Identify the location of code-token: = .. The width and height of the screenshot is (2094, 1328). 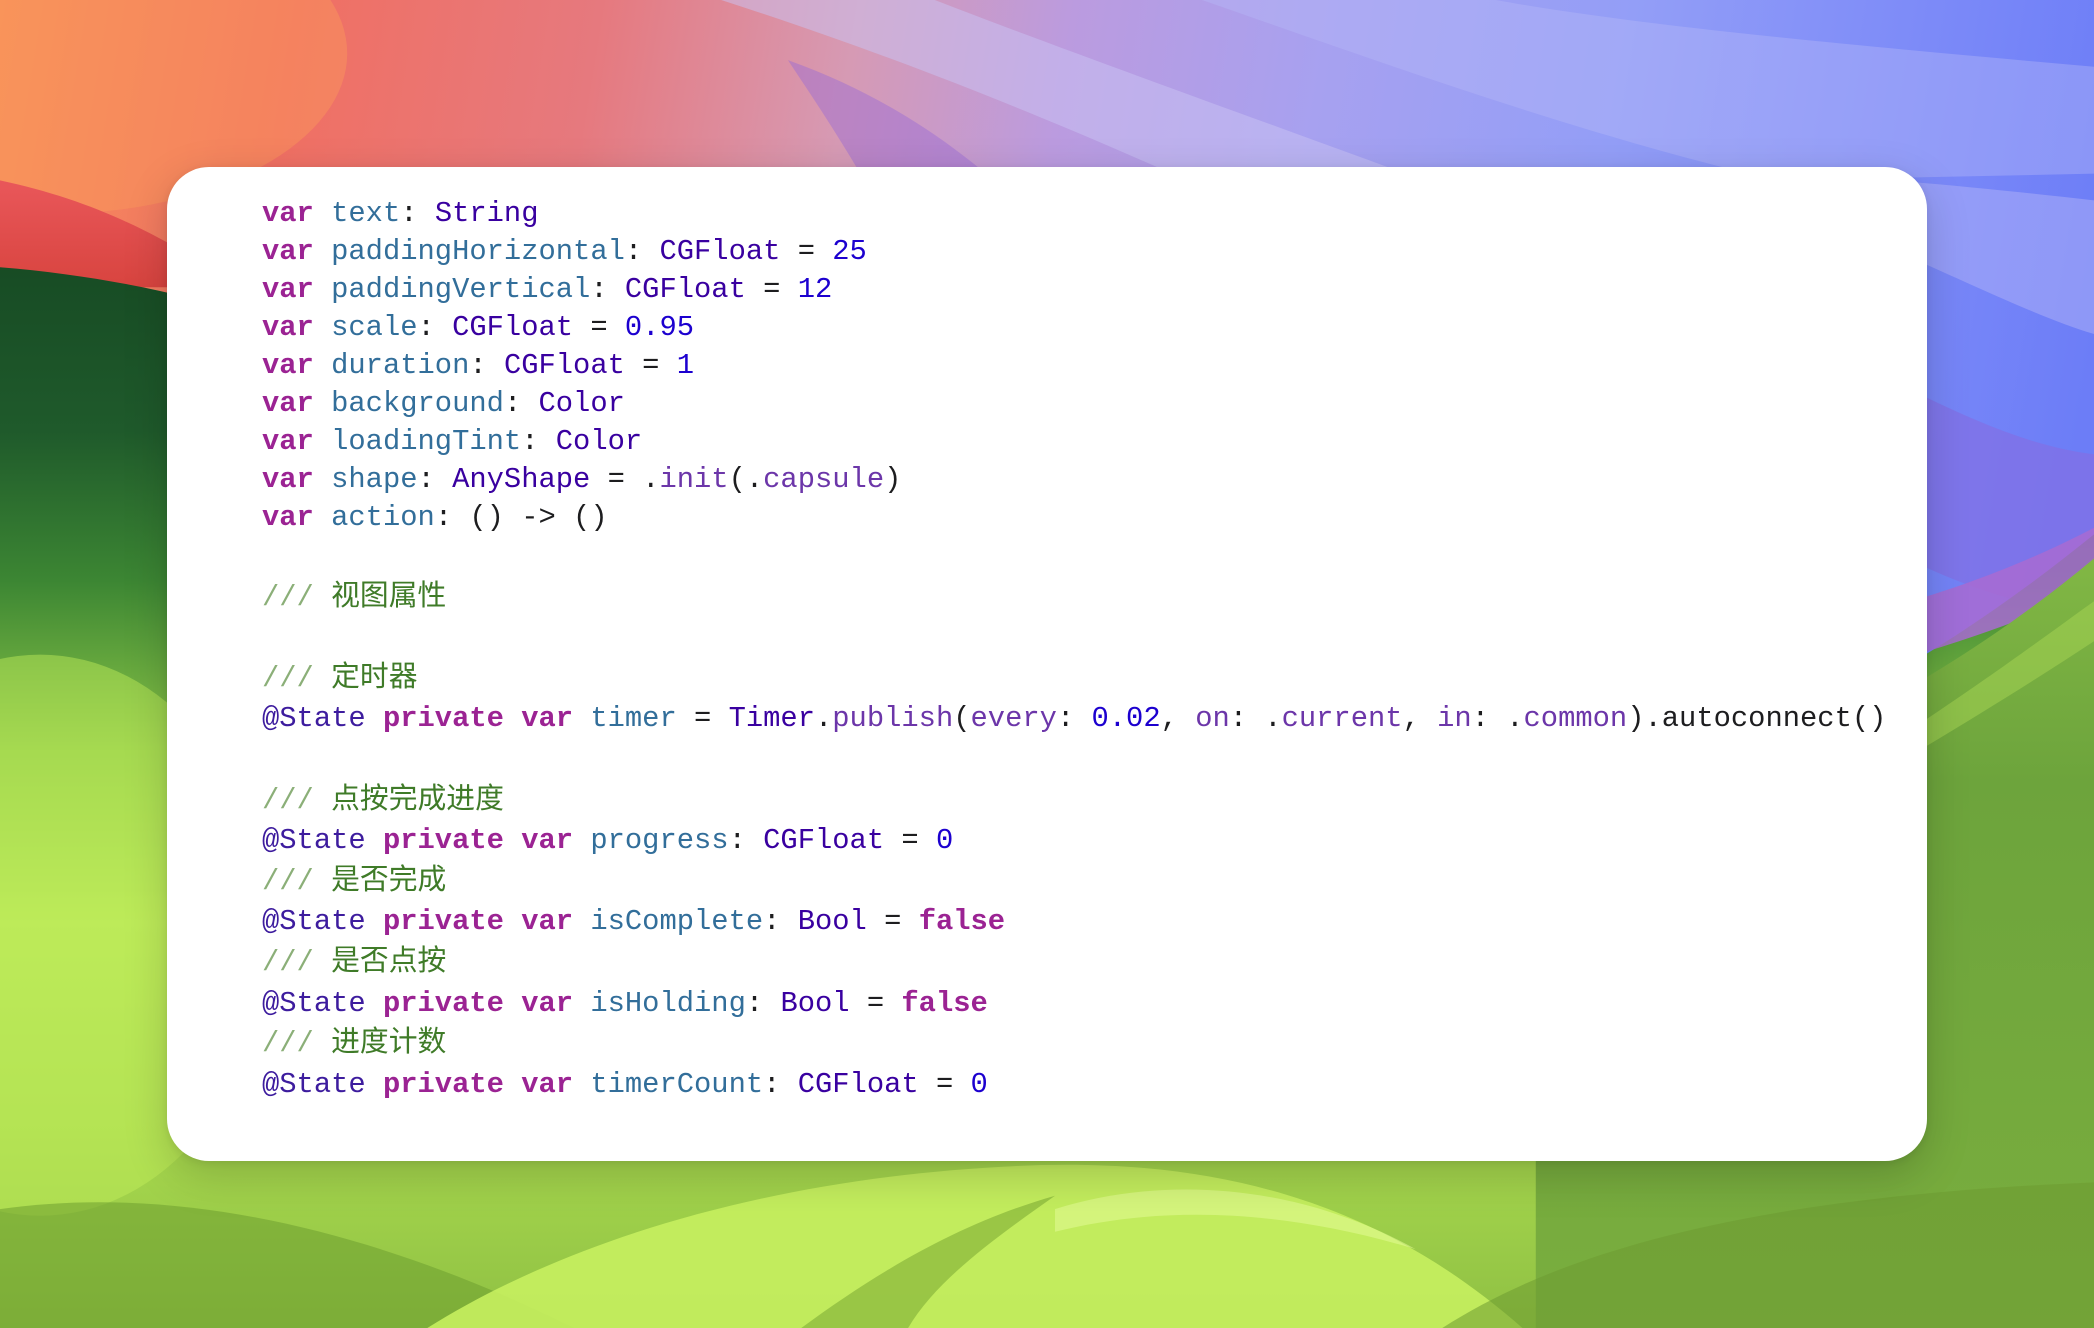
(625, 479).